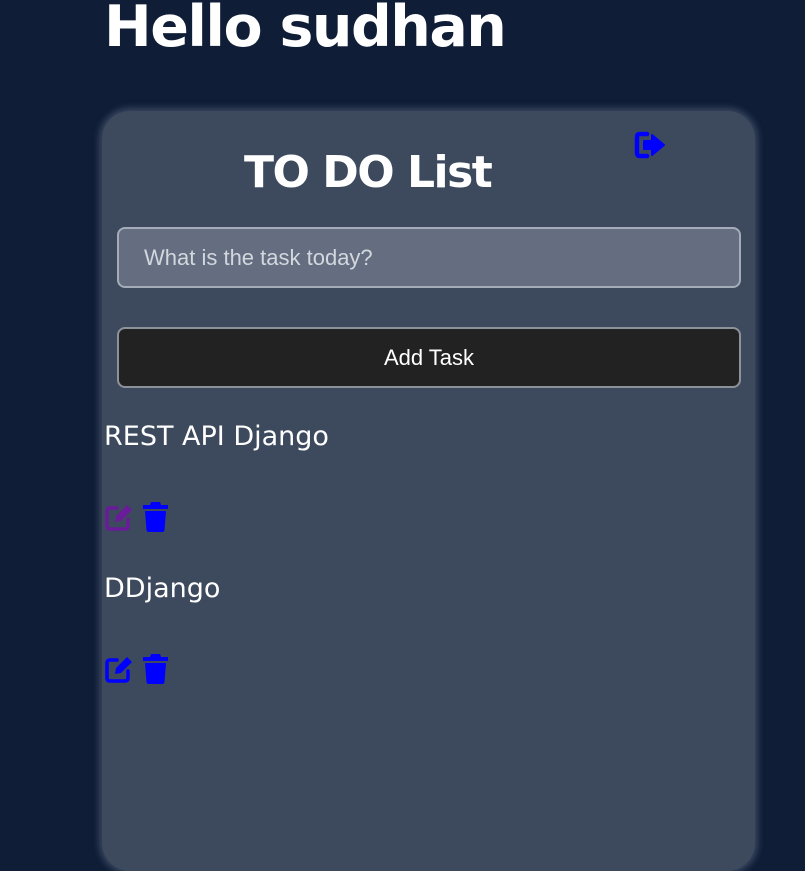 This screenshot has width=805, height=871. Describe the element at coordinates (162, 588) in the screenshot. I see `task-item-text: DDjango` at that location.